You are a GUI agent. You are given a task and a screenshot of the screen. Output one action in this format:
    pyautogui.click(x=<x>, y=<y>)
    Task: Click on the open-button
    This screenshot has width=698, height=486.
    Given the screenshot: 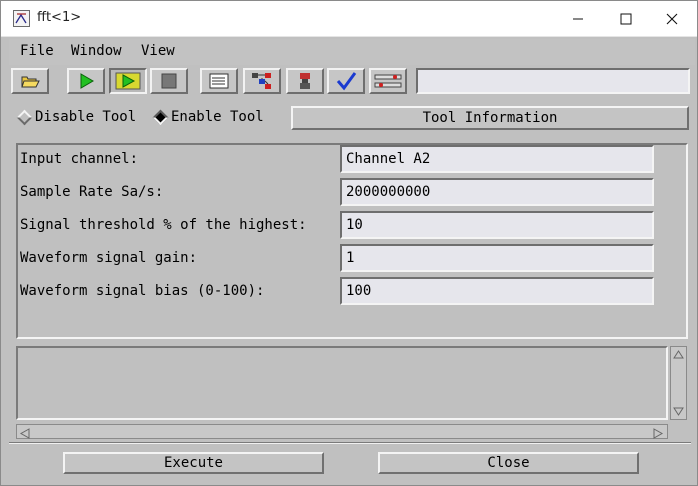 What is the action you would take?
    pyautogui.click(x=30, y=81)
    